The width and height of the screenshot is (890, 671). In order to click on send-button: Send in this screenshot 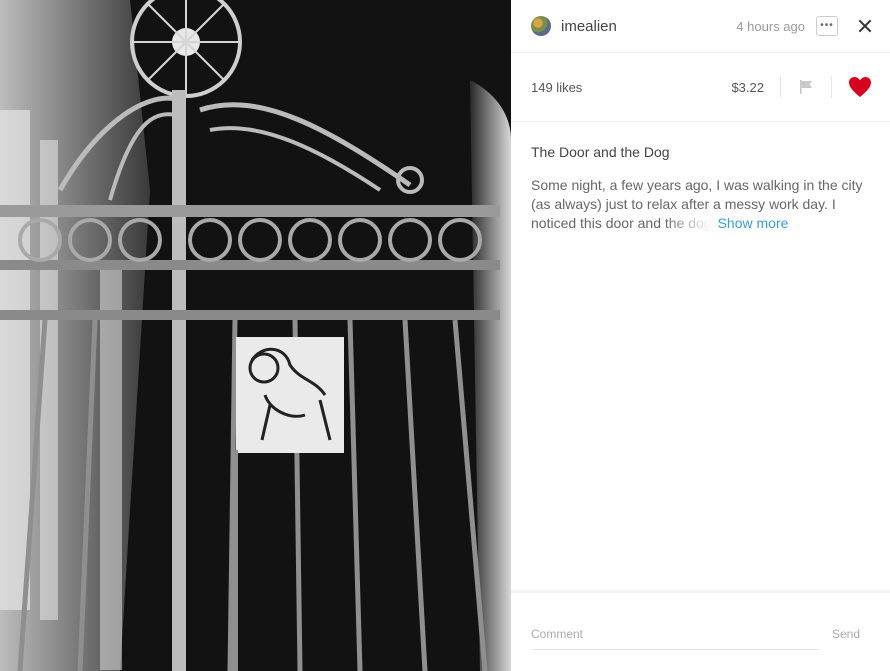, I will do `click(846, 634)`.